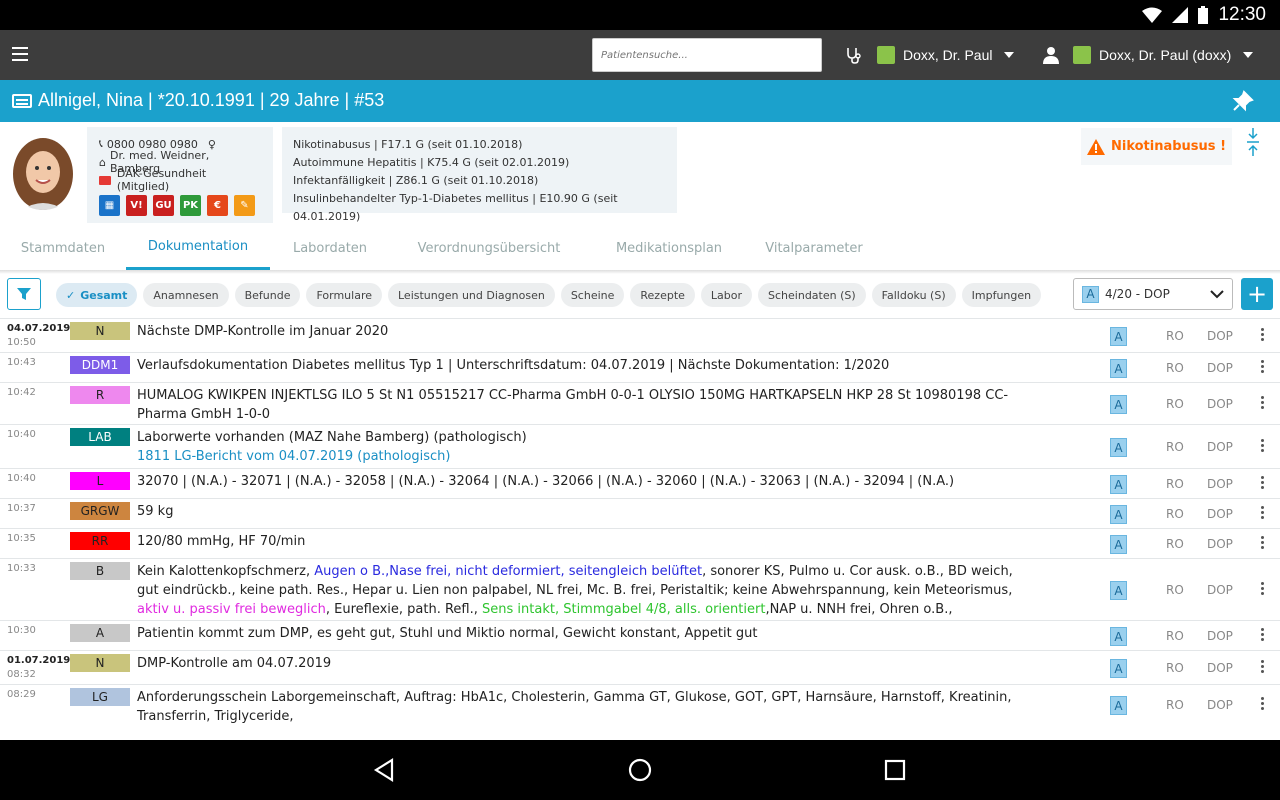 The image size is (1280, 800). I want to click on table-row: 10:37 GRGW 59 kg A RO DOP, so click(640, 513).